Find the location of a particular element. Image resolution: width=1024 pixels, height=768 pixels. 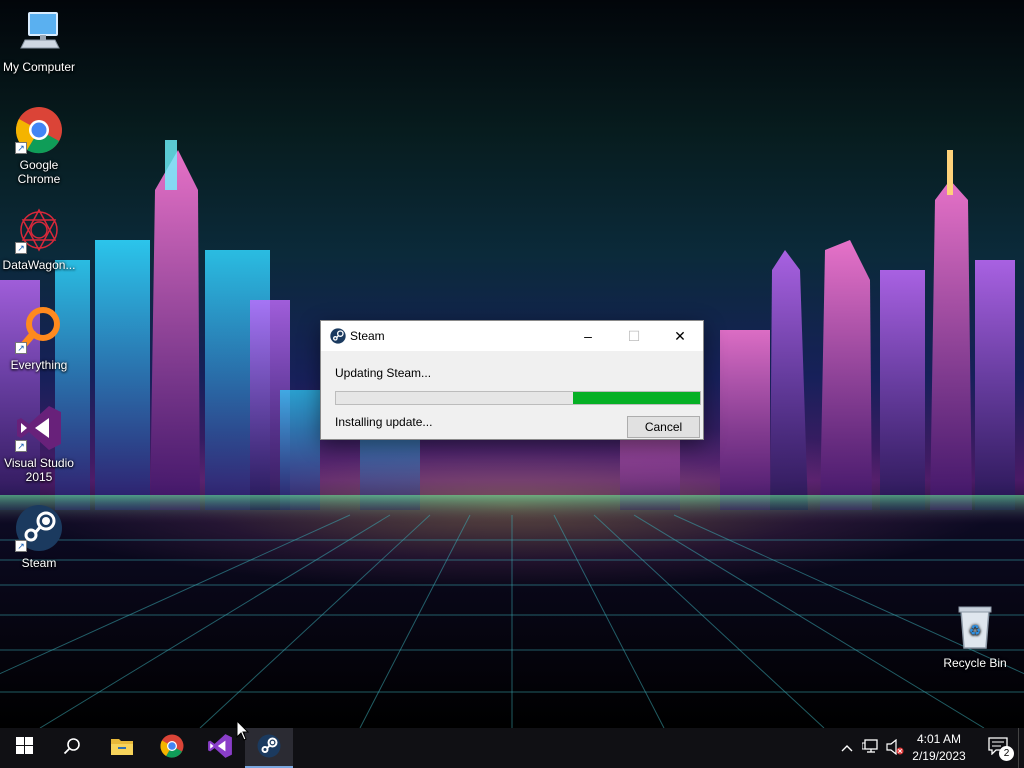

recycle-bin-icon: ♻ is located at coordinates (975, 628).